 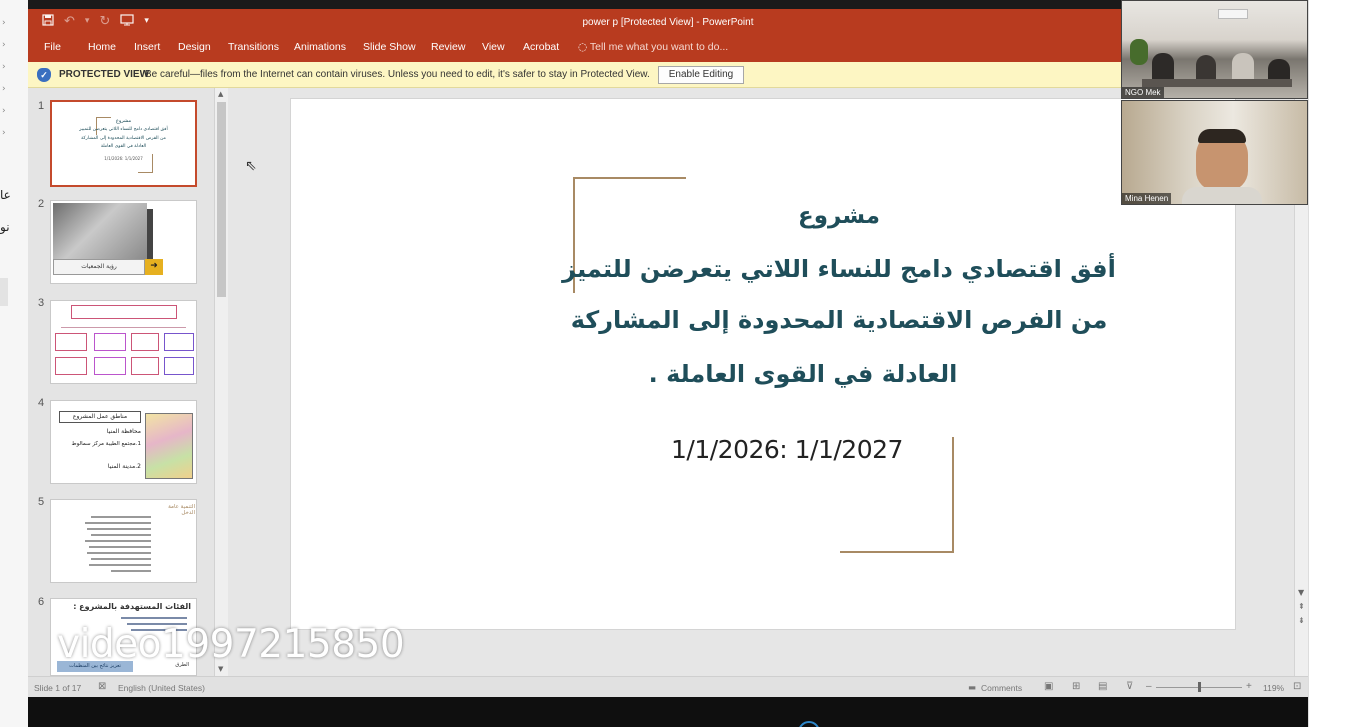 I want to click on normal-view-icon: ▣, so click(x=1048, y=686).